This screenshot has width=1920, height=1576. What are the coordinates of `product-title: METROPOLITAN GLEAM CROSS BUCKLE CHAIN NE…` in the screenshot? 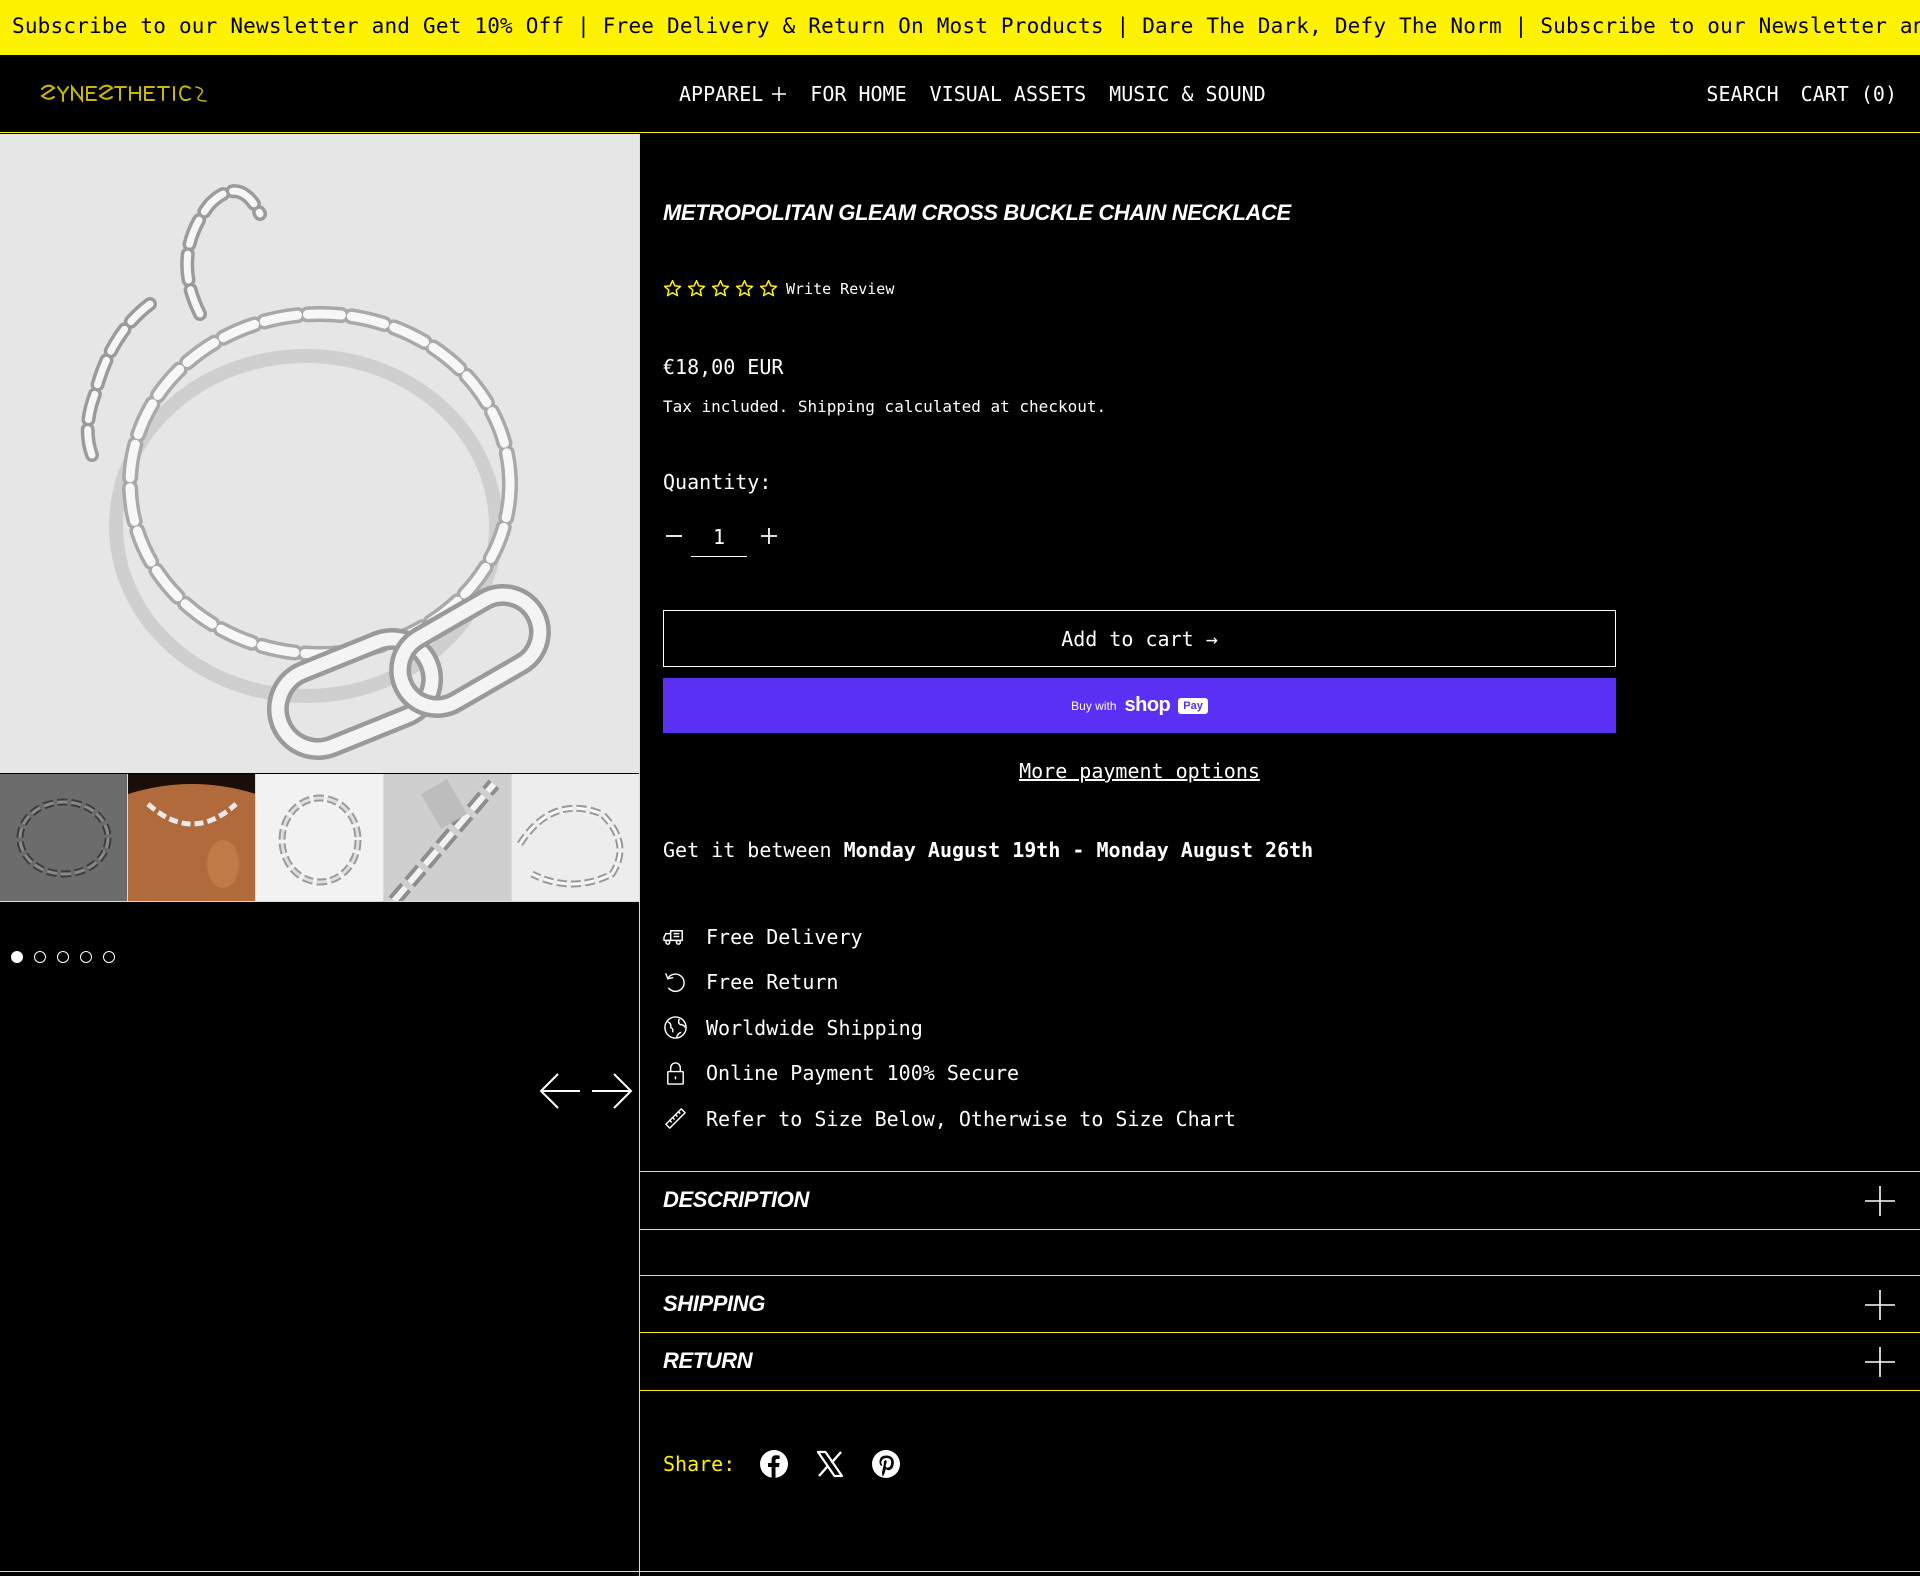 It's located at (977, 212).